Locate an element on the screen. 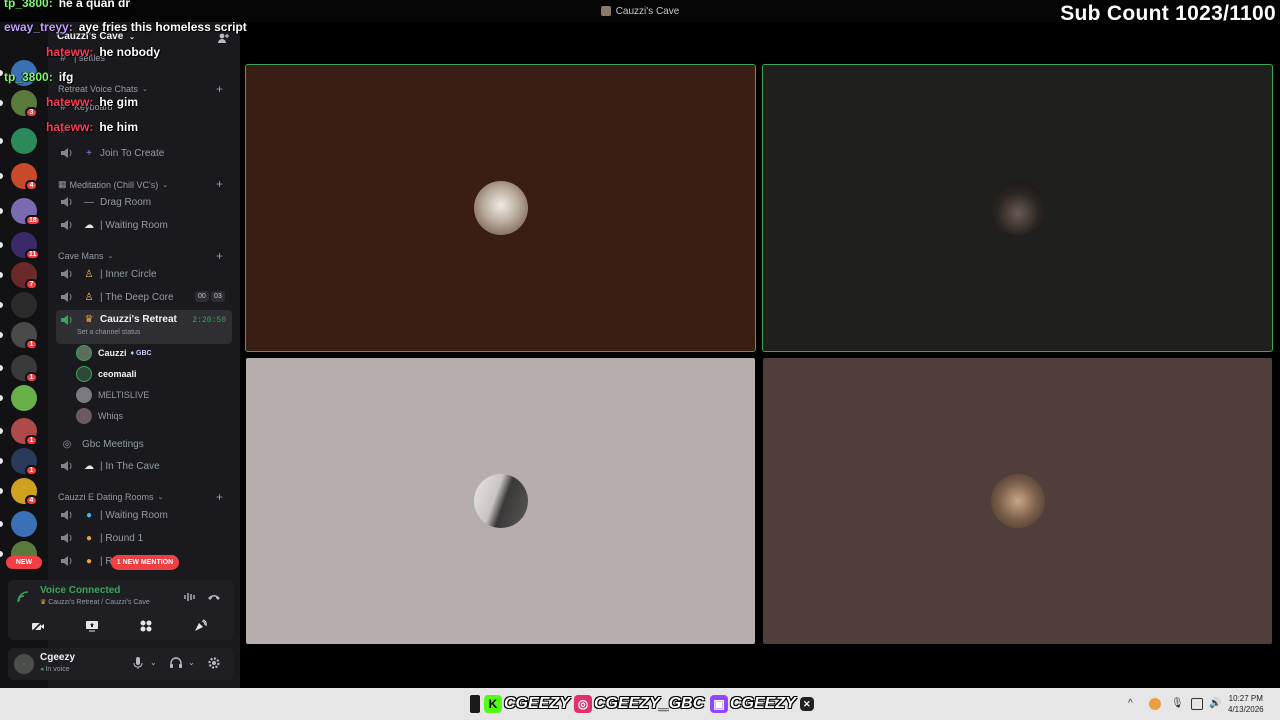 This screenshot has height=720, width=1280. tray-clock: 10:27 PM 4/13/2026 is located at coordinates (1246, 704).